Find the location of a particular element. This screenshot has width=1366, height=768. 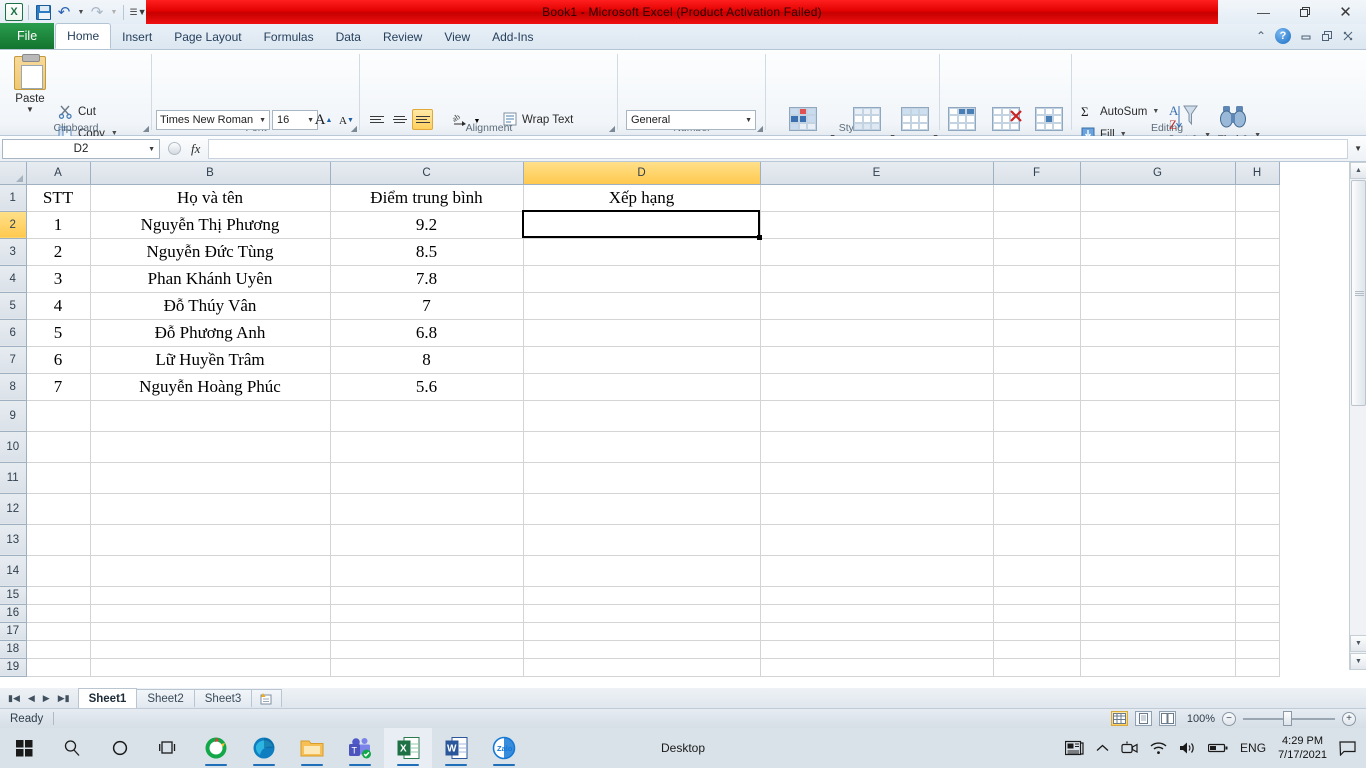

cell-F9 is located at coordinates (1037, 416).